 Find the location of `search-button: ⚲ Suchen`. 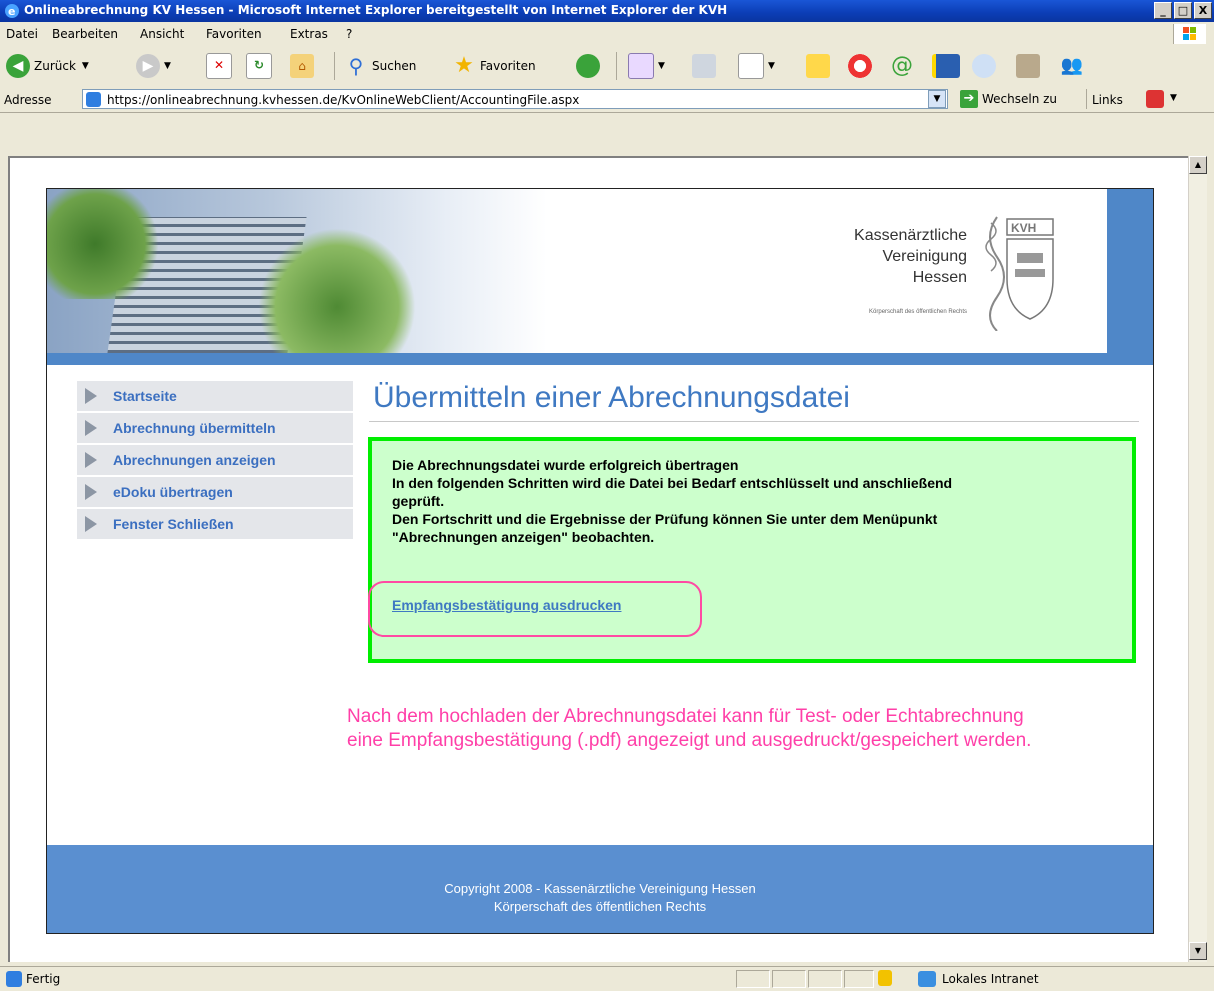

search-button: ⚲ Suchen is located at coordinates (380, 66).